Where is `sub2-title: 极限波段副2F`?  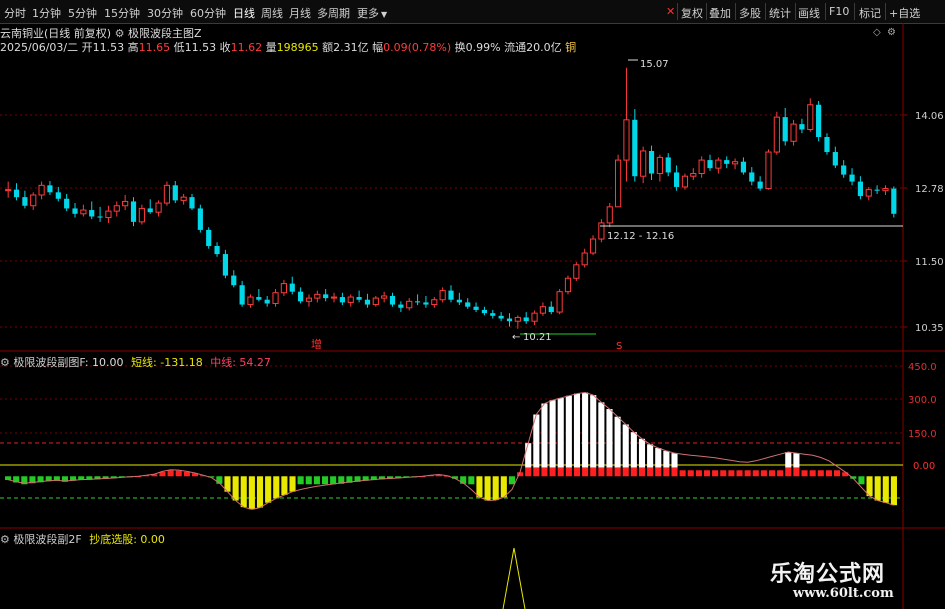 sub2-title: 极限波段副2F is located at coordinates (47, 539).